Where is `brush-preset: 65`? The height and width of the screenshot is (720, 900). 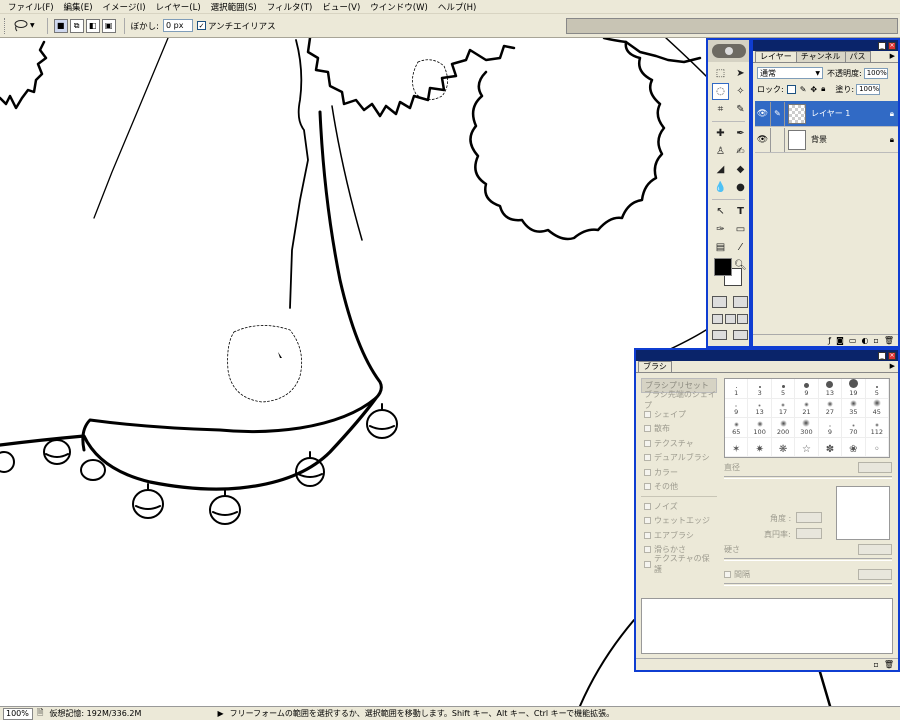 brush-preset: 65 is located at coordinates (737, 428).